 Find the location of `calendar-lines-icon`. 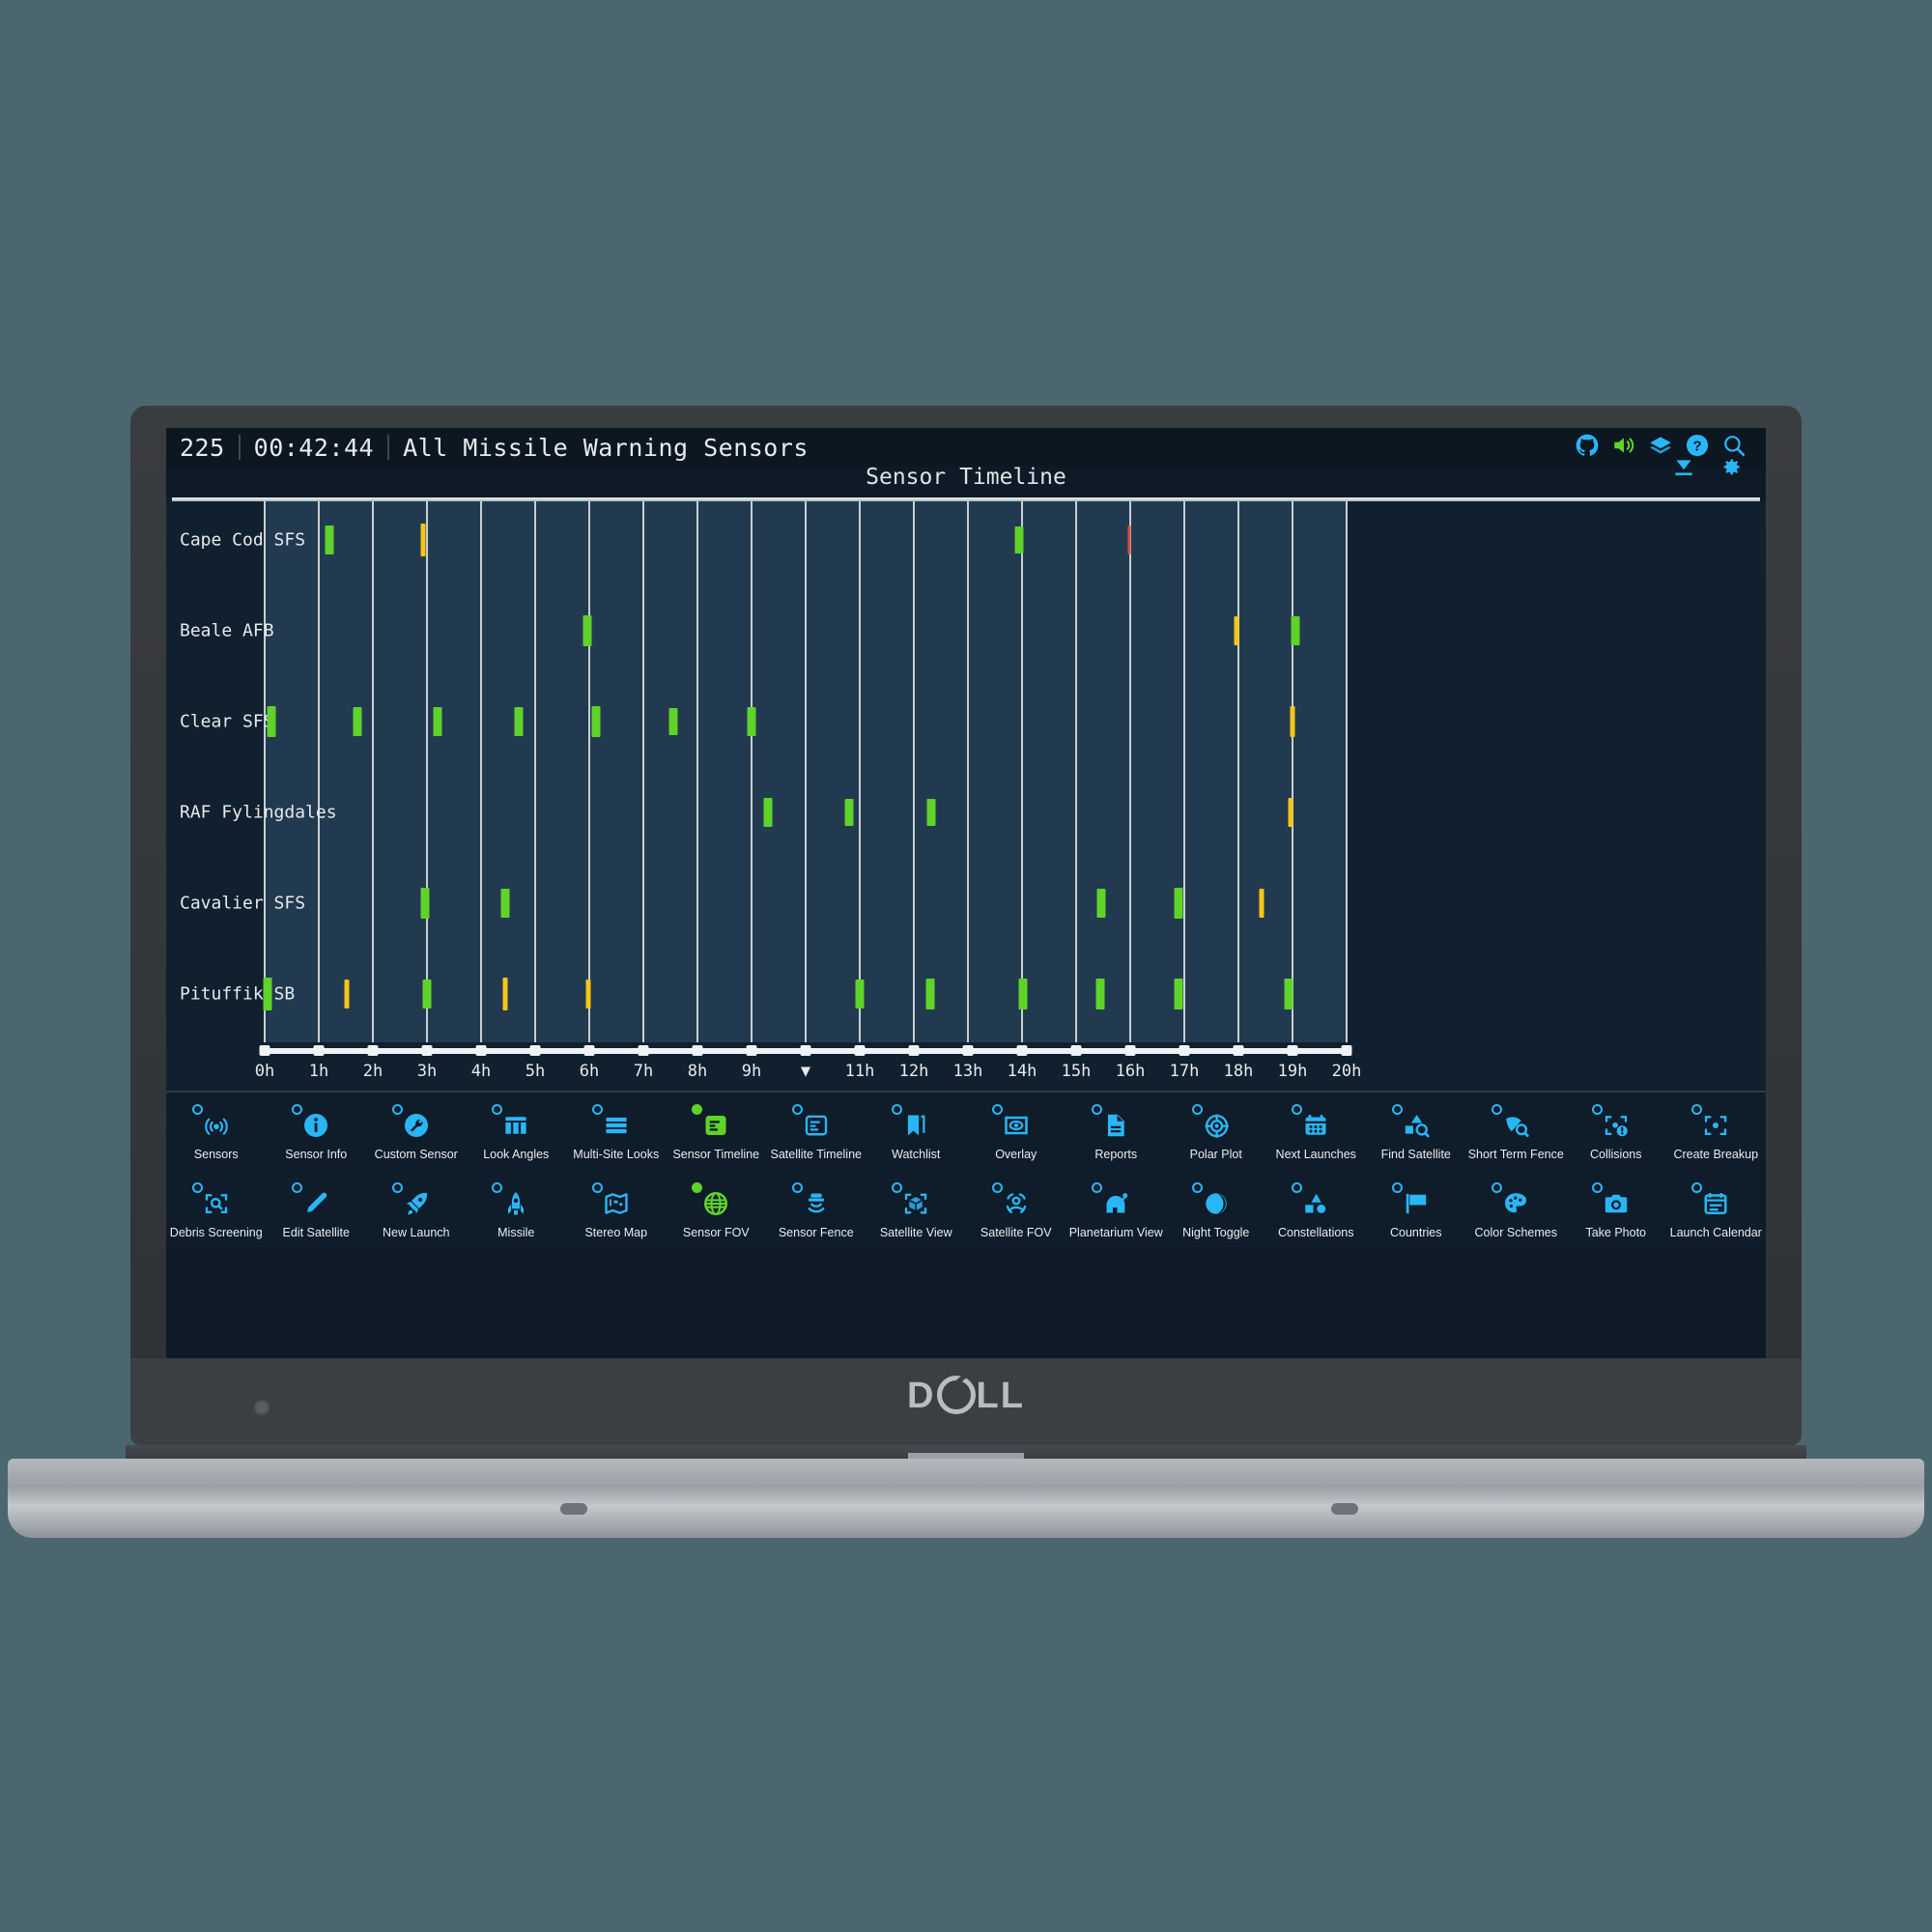

calendar-lines-icon is located at coordinates (1714, 1202).